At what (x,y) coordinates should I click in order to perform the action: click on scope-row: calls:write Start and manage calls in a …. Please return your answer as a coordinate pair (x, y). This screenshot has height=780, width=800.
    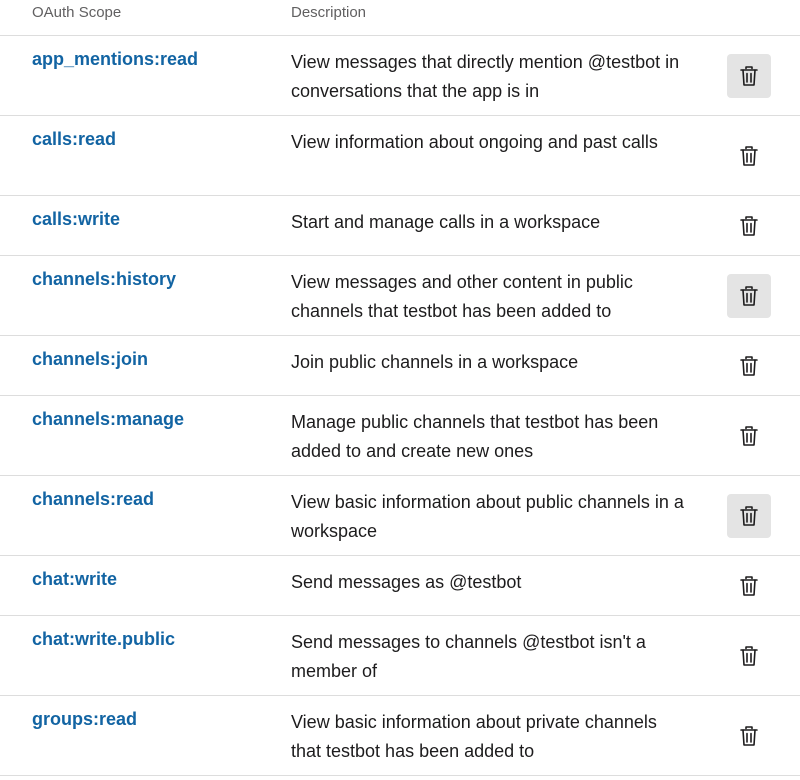
    Looking at the image, I should click on (400, 226).